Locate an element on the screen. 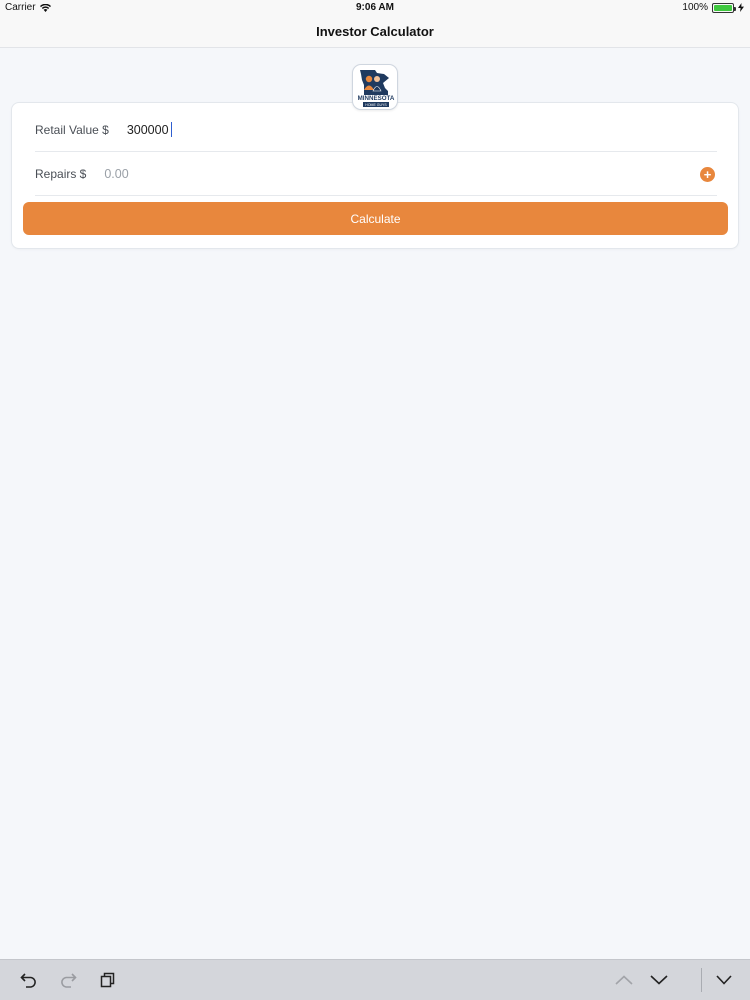  hide-keyboard-button is located at coordinates (724, 980).